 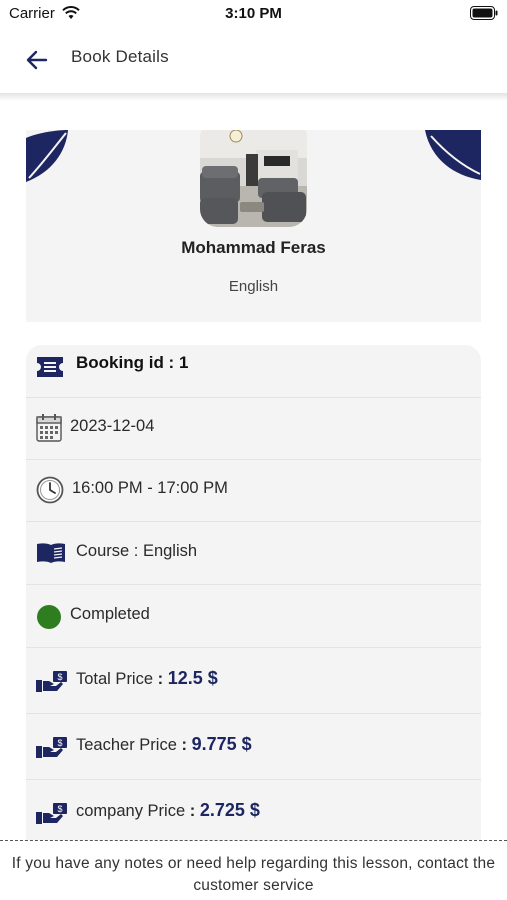 I want to click on footer-divider, so click(x=253, y=840).